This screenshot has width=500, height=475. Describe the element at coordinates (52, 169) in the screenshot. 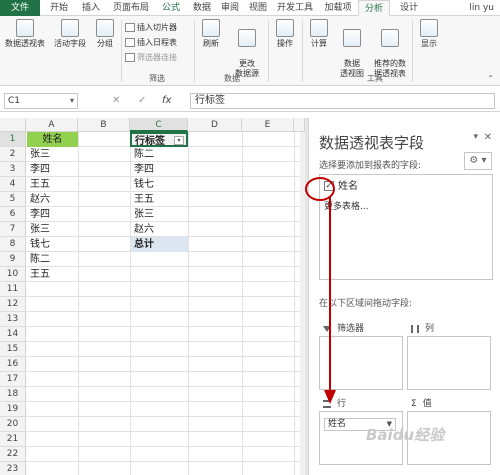

I see `cell-a3: 李四` at that location.